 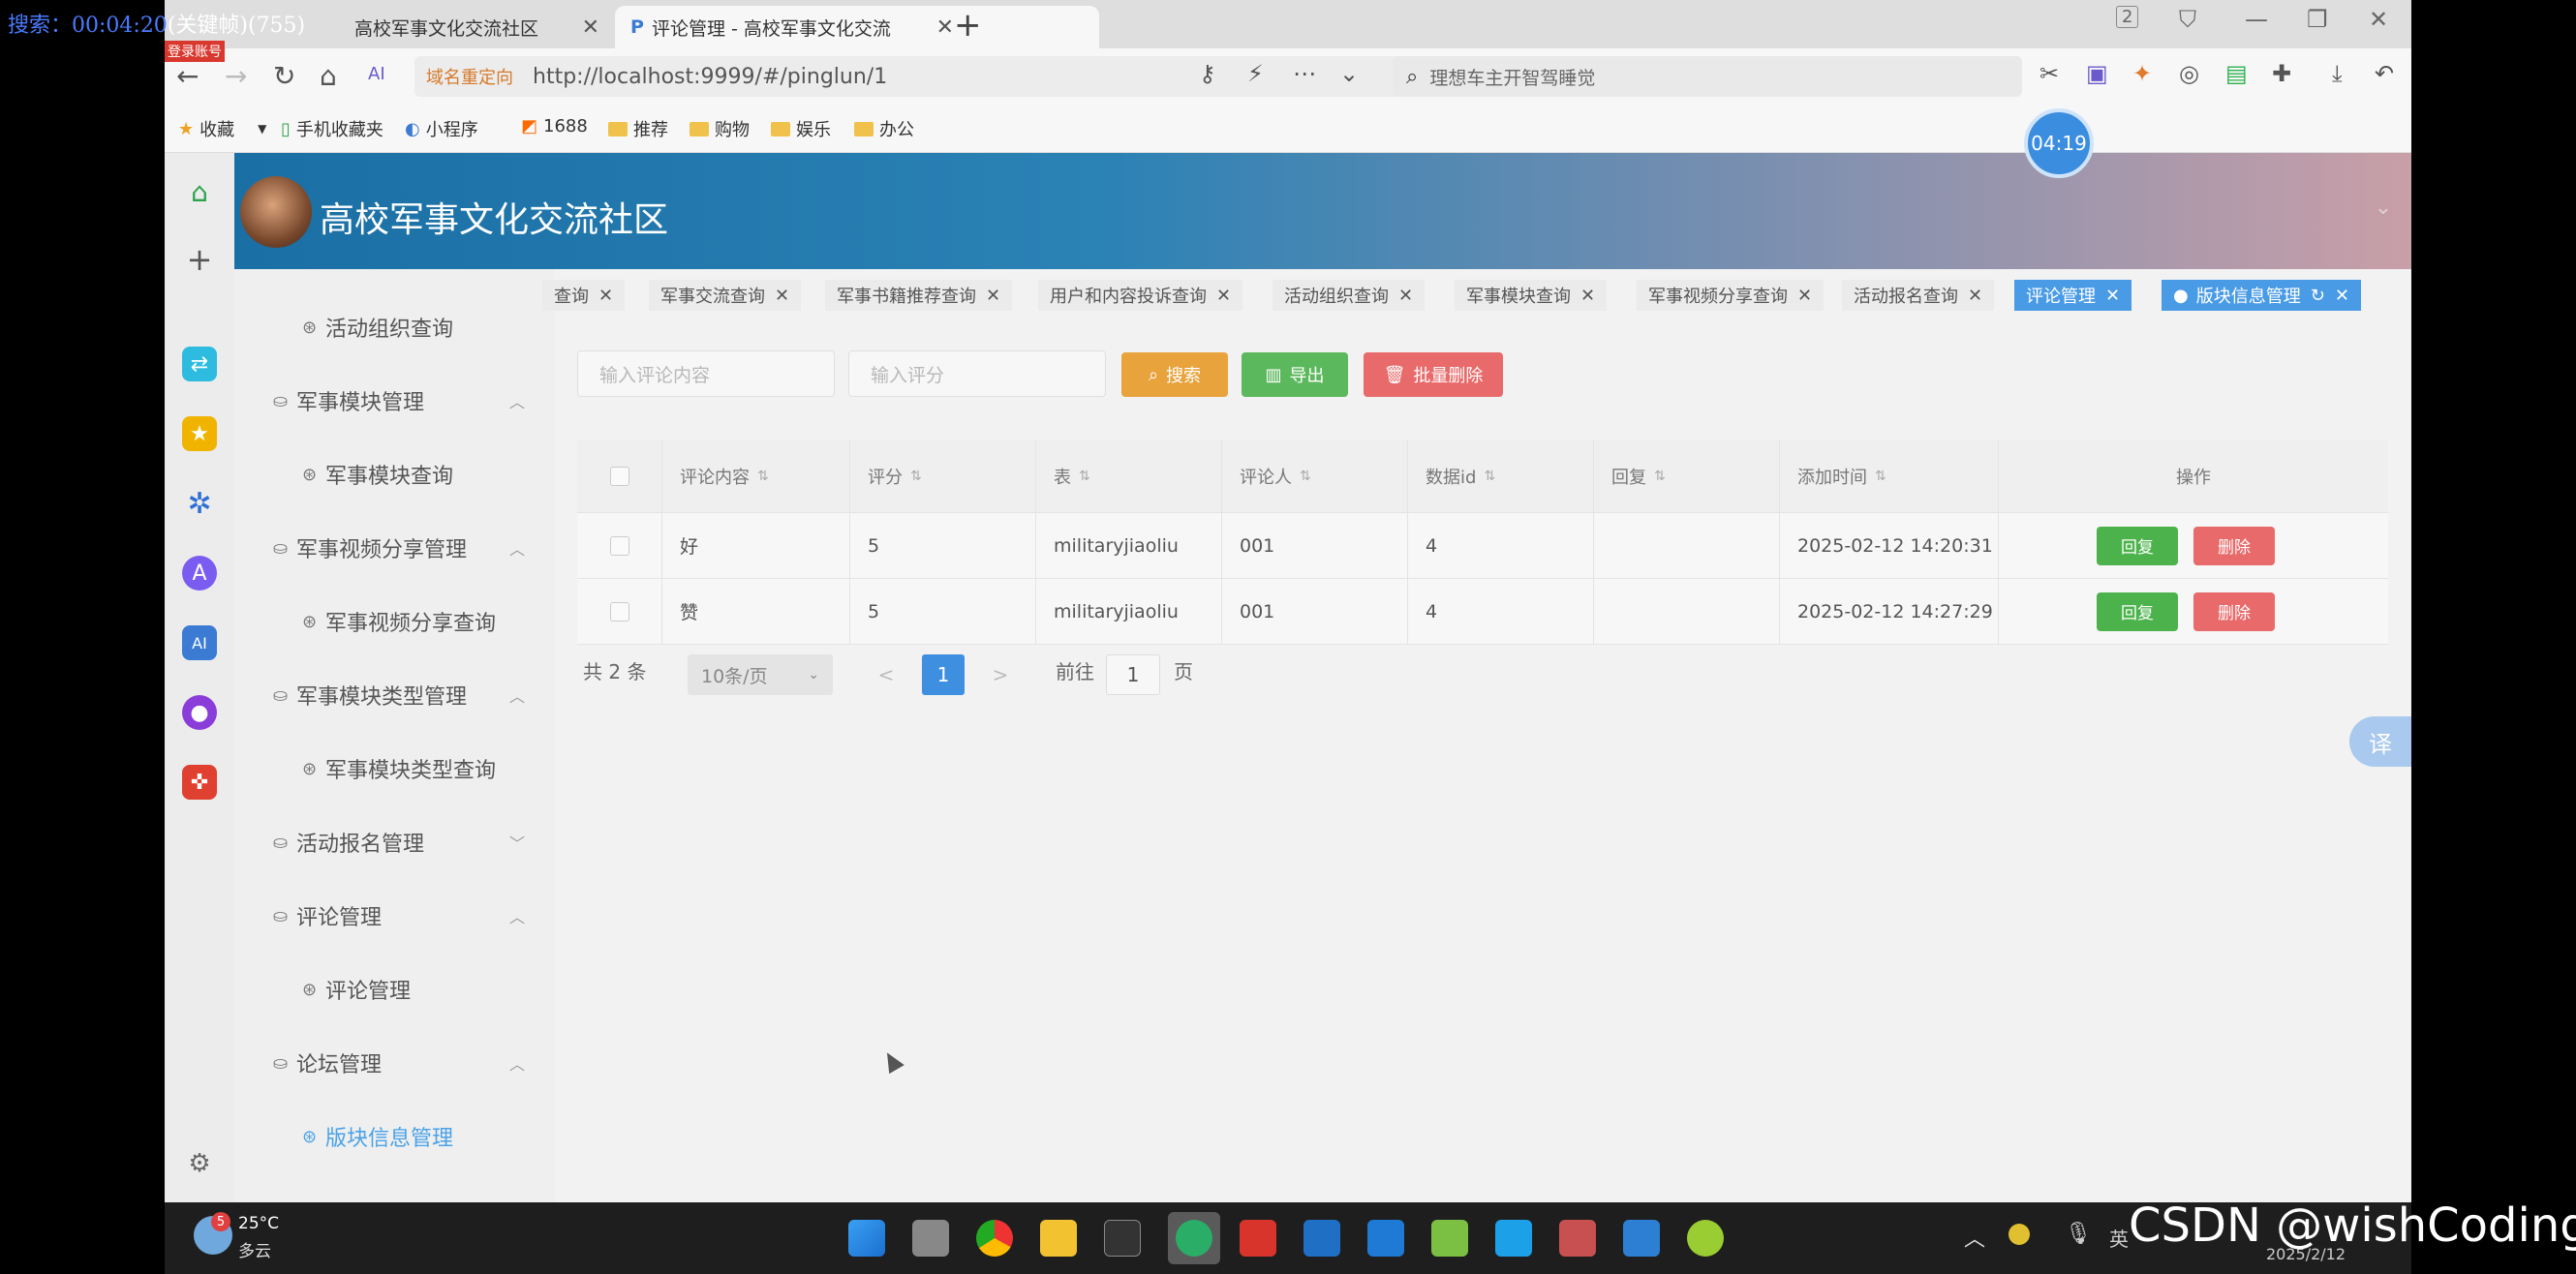 I want to click on bot-icon: ●, so click(x=199, y=712).